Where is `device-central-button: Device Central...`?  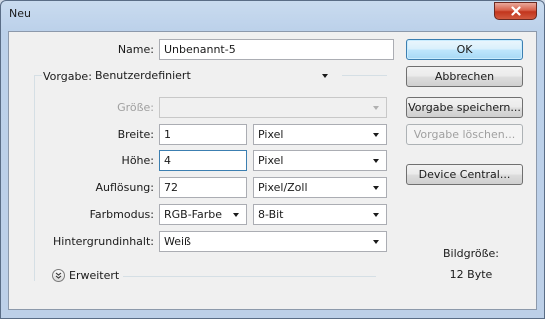
device-central-button: Device Central... is located at coordinates (464, 174).